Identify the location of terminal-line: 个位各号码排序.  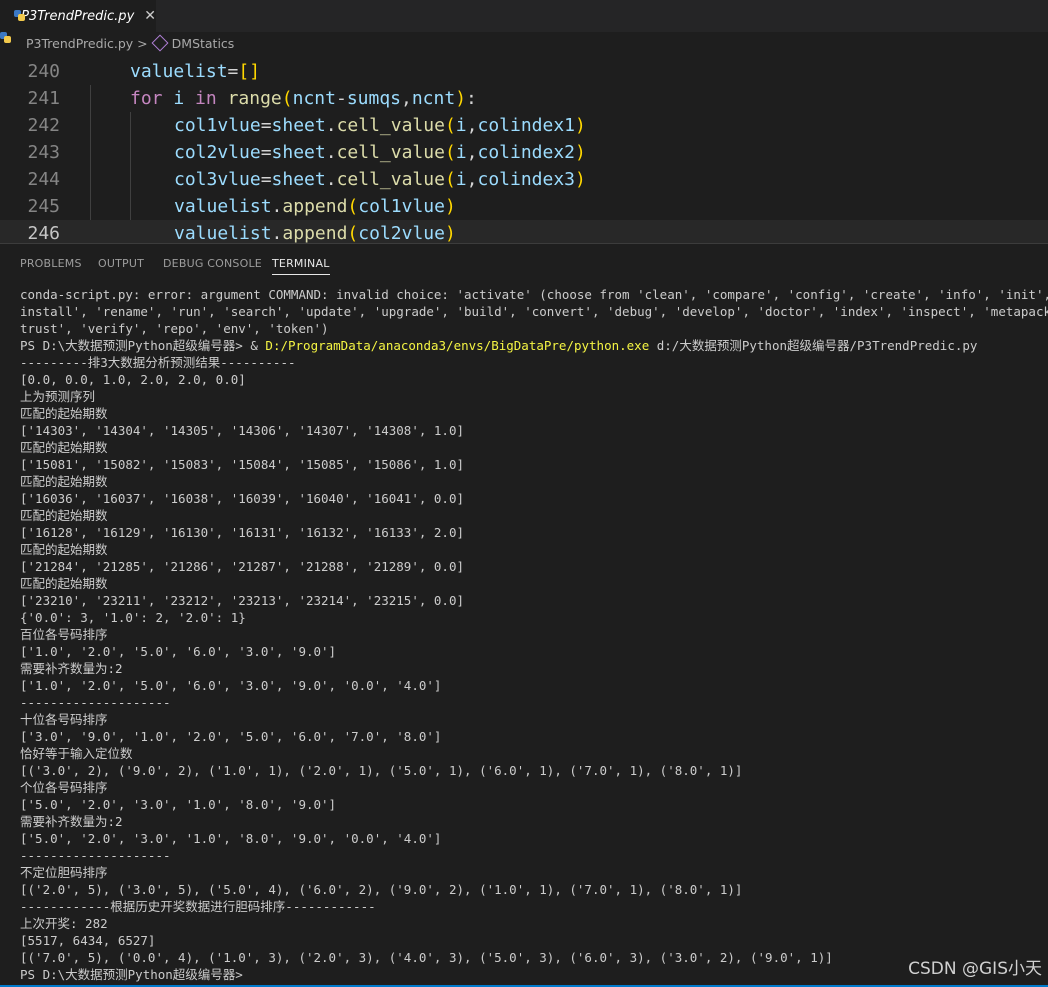
(64, 787).